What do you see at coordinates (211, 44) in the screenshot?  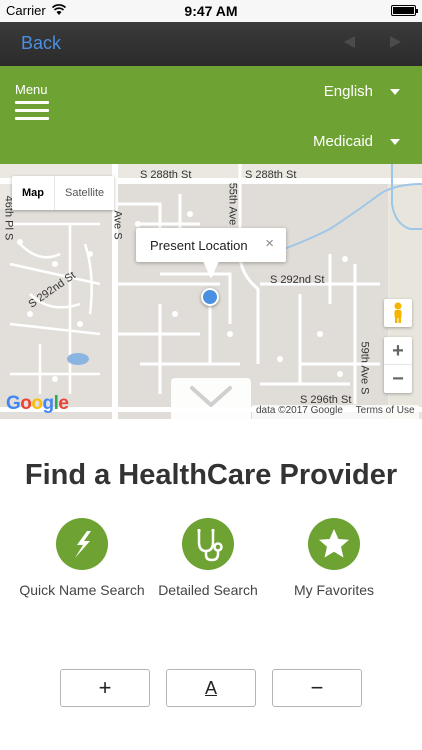 I see `navigation-bar: Back` at bounding box center [211, 44].